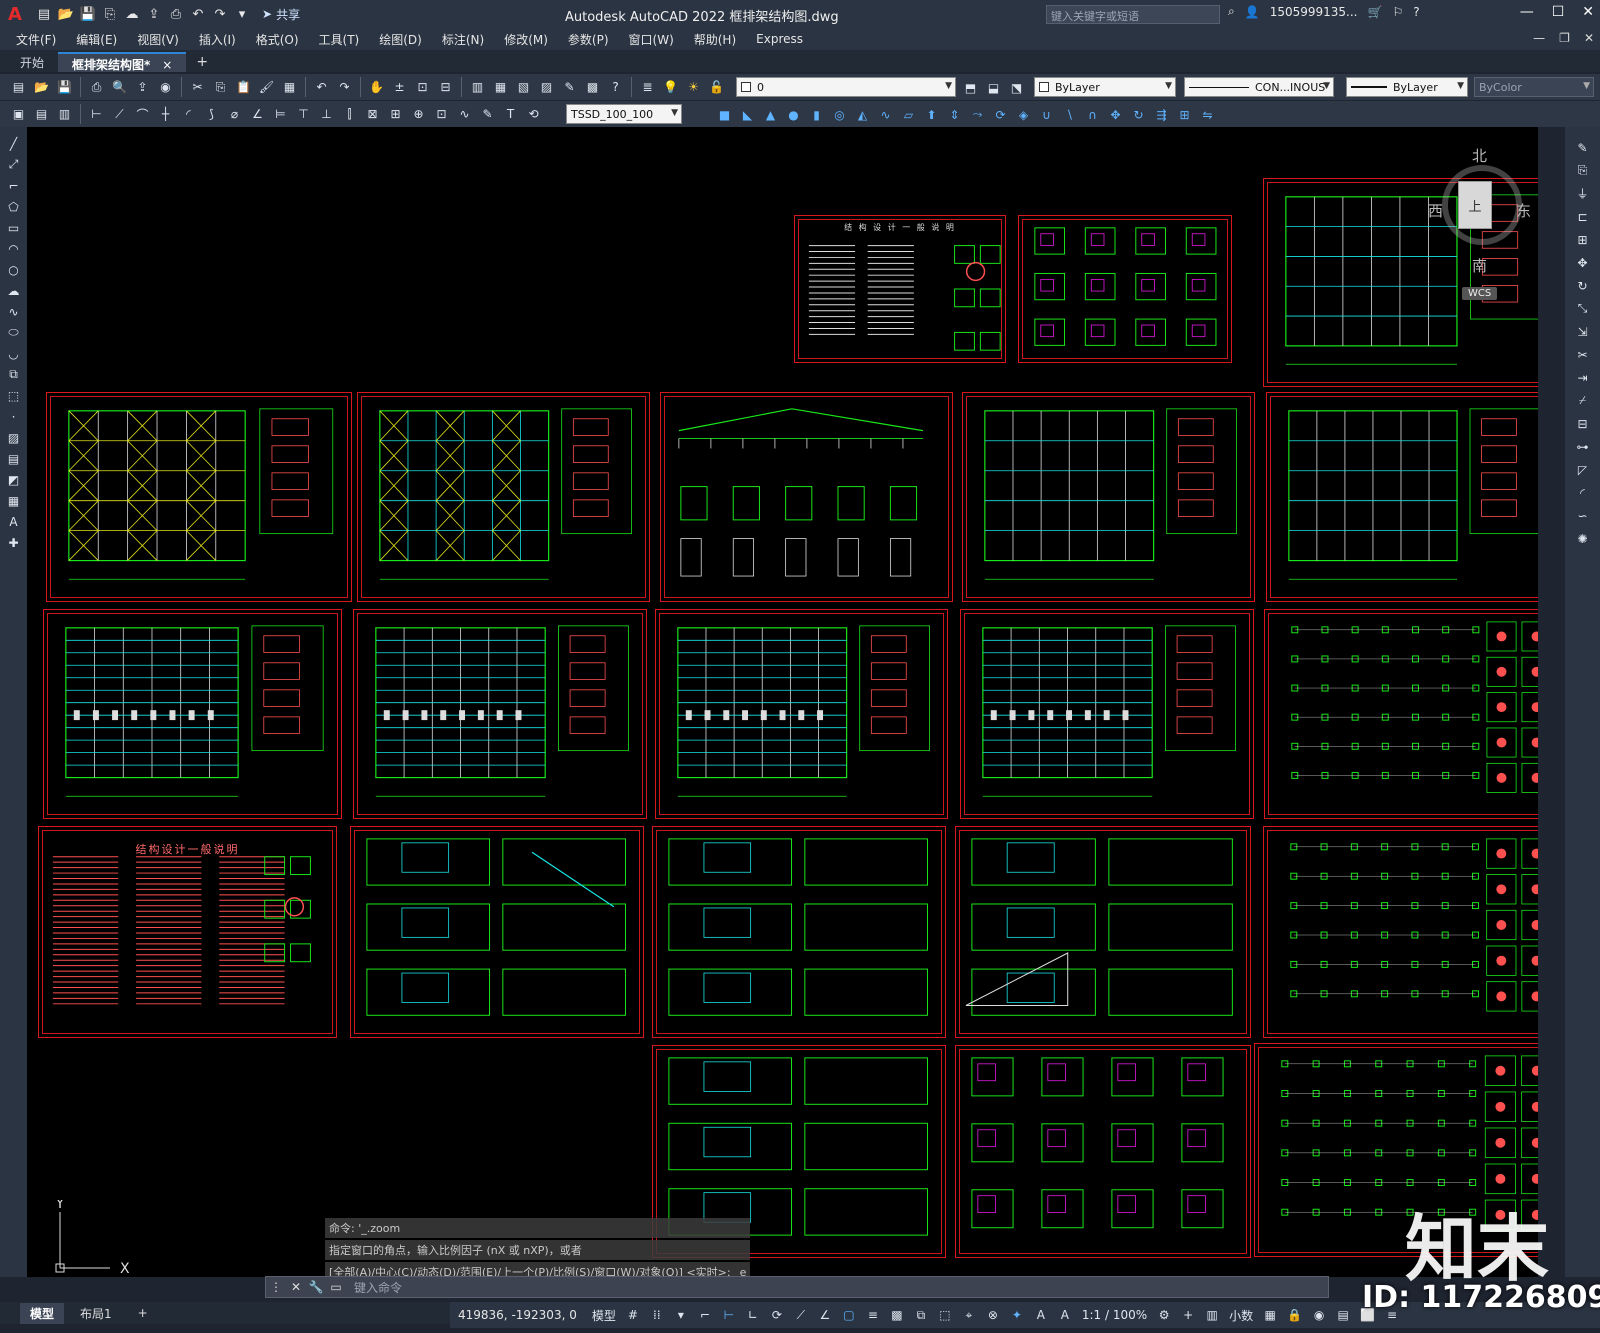 The height and width of the screenshot is (1333, 1600). What do you see at coordinates (280, 114) in the screenshot?
I see `quick-dim-icon: ⊨` at bounding box center [280, 114].